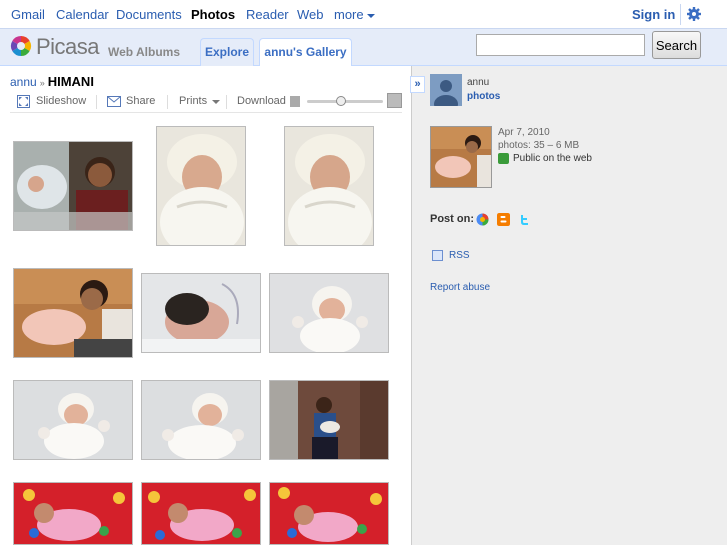 The height and width of the screenshot is (545, 727). What do you see at coordinates (227, 52) in the screenshot?
I see `tab-explore: Explore` at bounding box center [227, 52].